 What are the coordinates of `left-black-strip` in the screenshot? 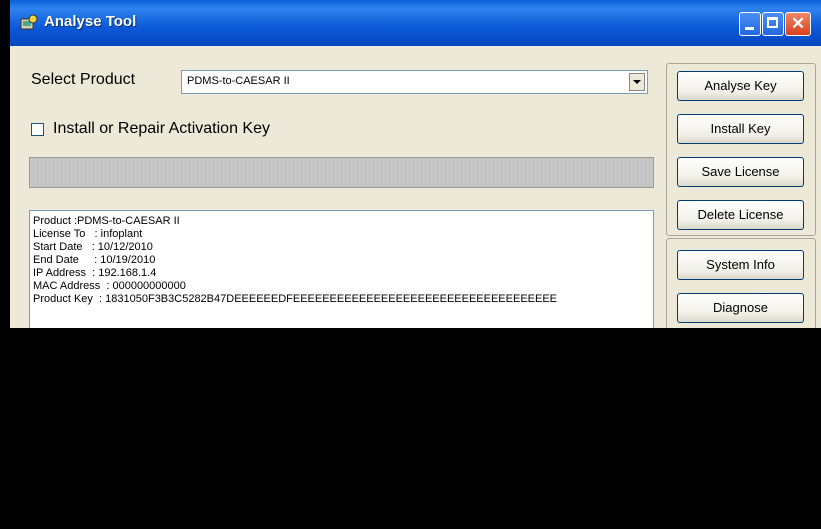 It's located at (5, 264).